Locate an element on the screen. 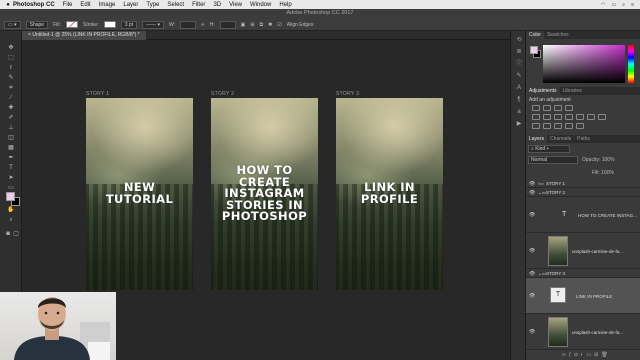 This screenshot has width=640, height=360. tab-swatches: Swatches is located at coordinates (558, 35).